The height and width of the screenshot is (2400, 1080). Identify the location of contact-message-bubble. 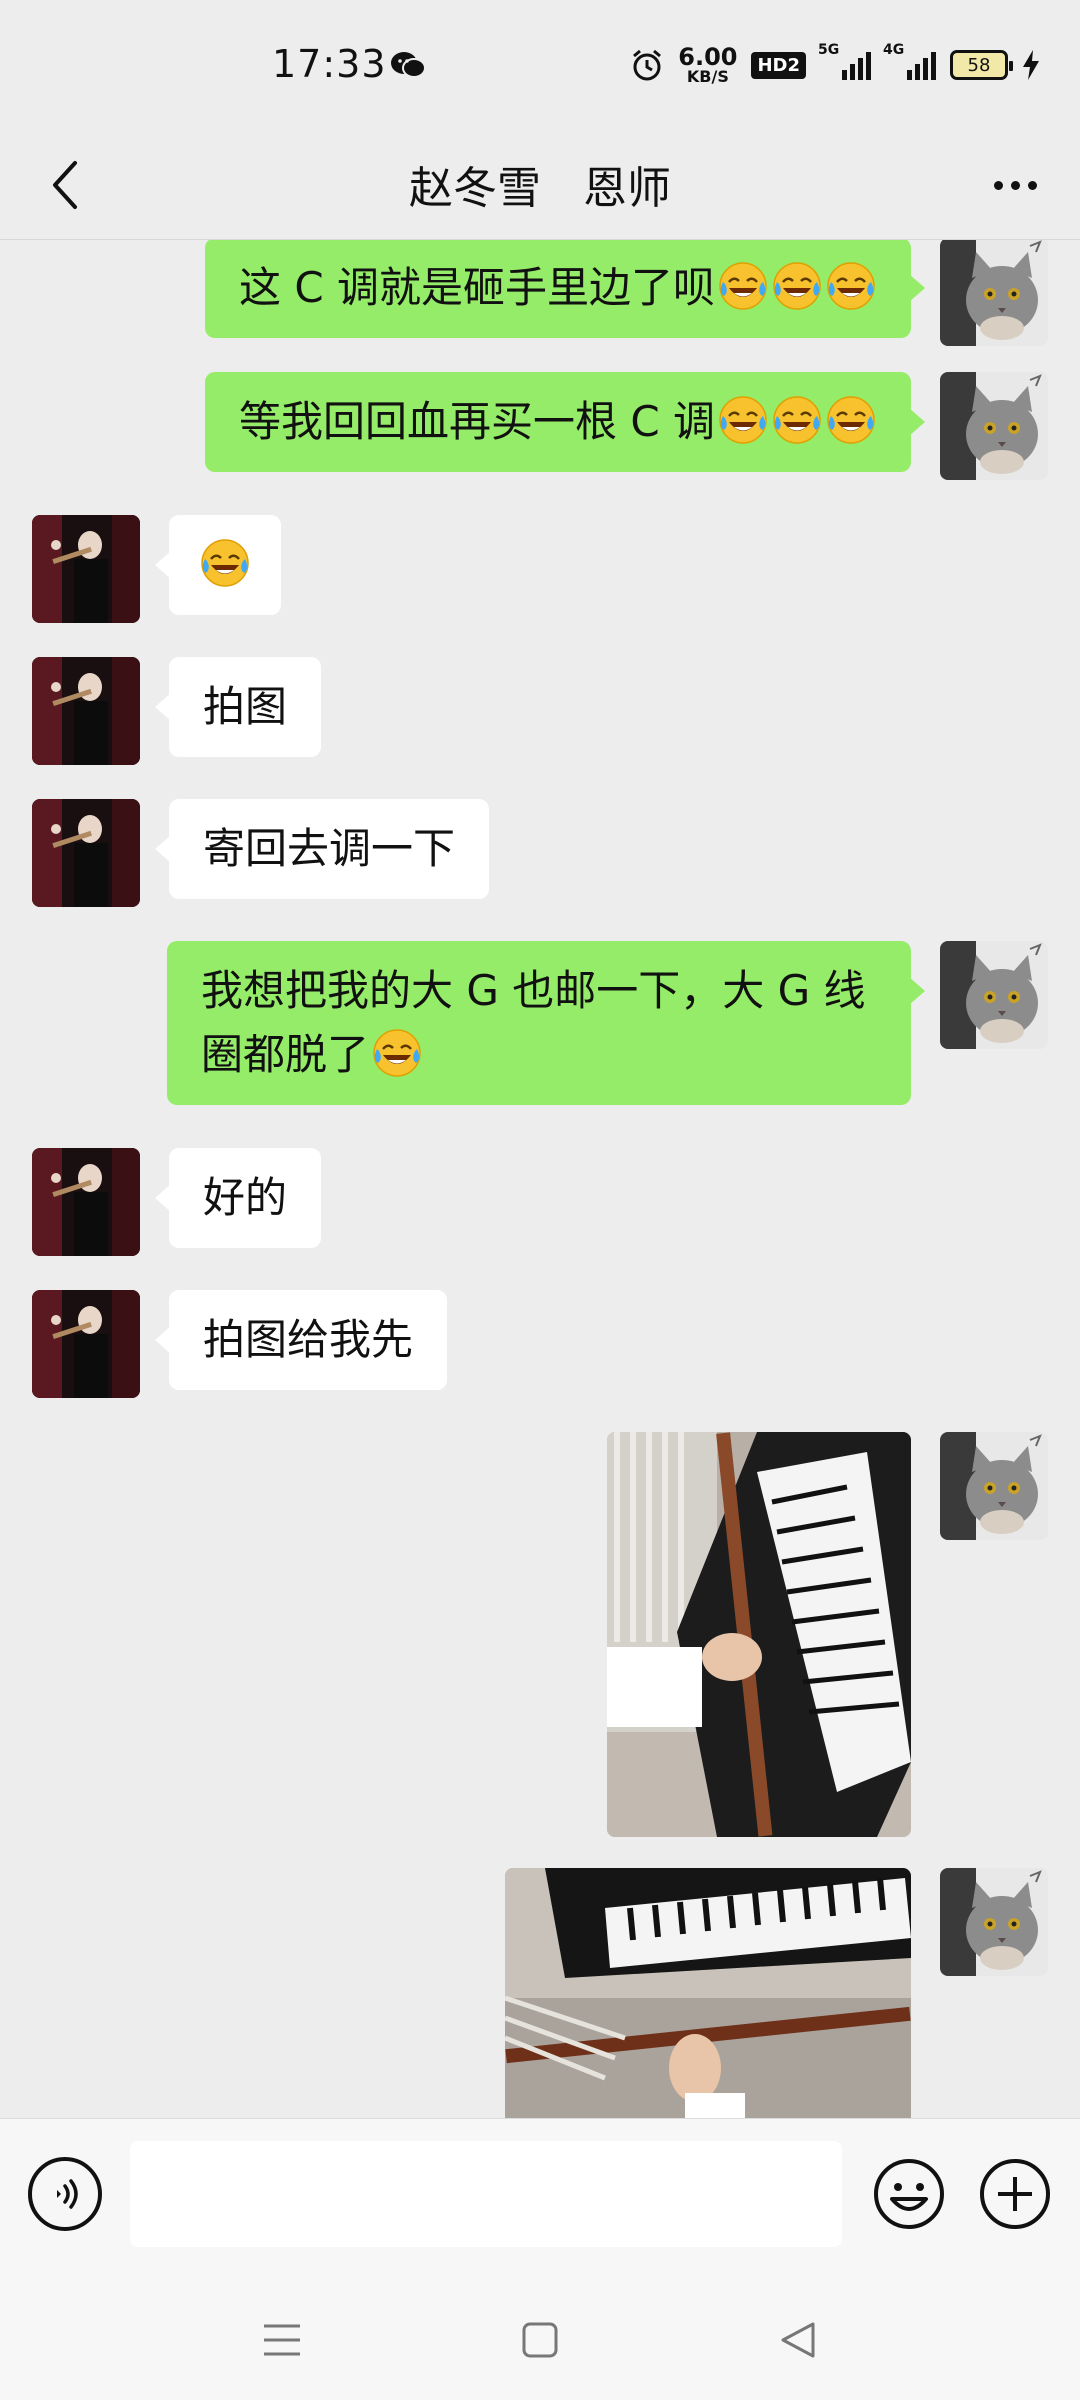
(218, 565).